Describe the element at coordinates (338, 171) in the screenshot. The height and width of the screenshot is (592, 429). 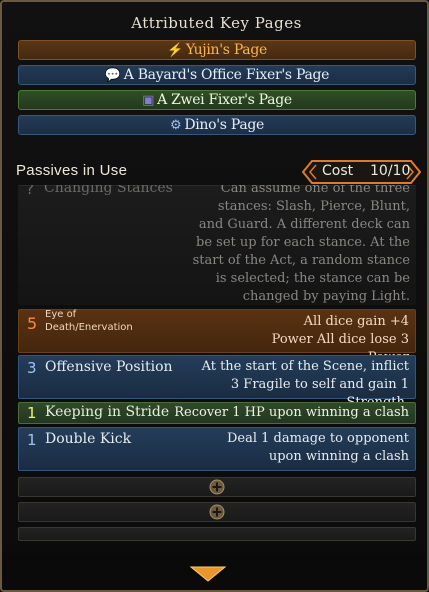
I see `cost-label: Cost` at that location.